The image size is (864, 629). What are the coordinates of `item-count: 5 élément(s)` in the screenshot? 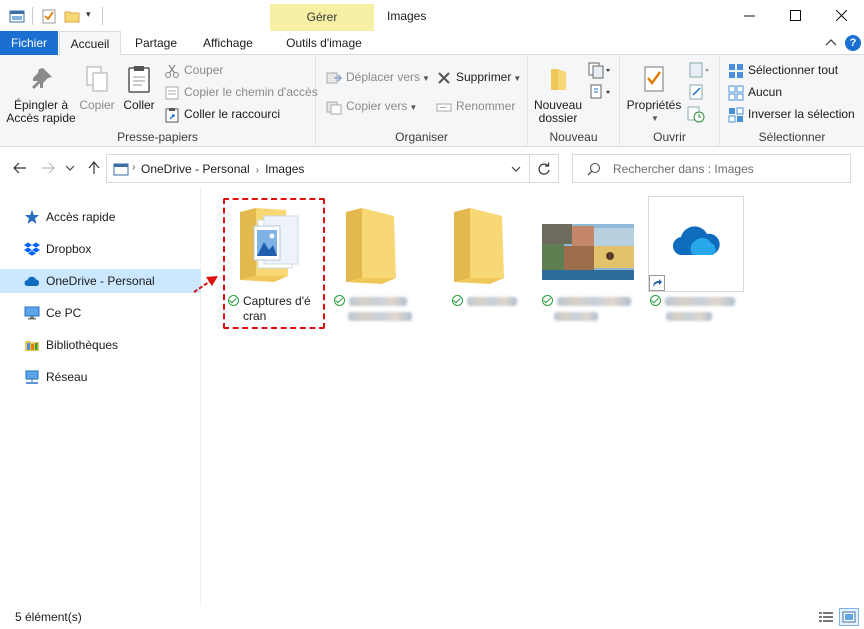 It's located at (48, 617).